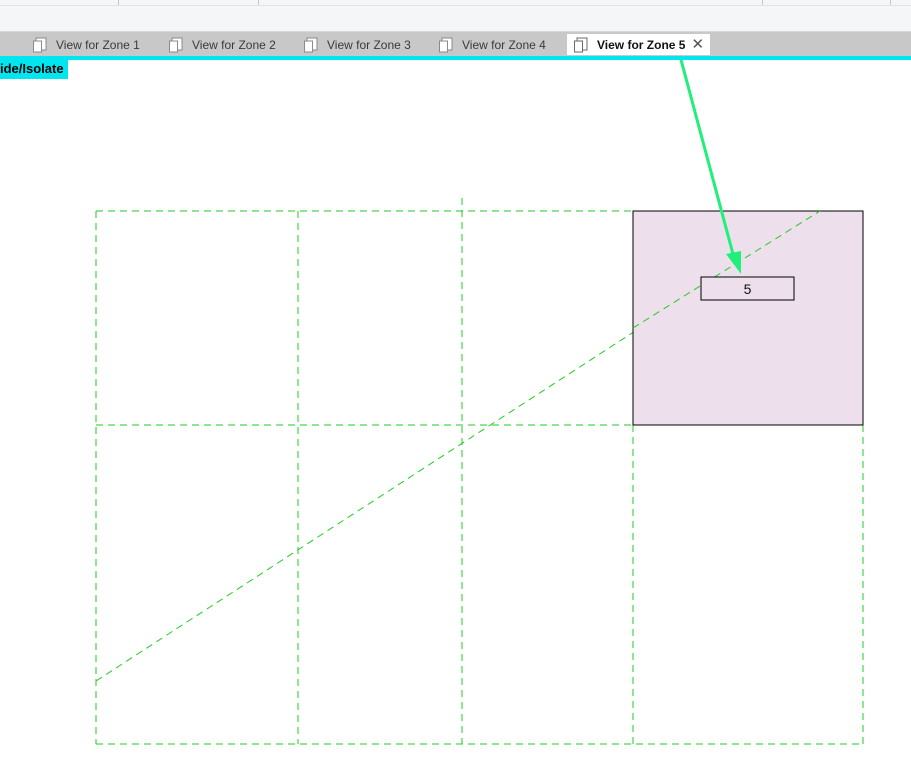  I want to click on top-toolbar, so click(455, 16).